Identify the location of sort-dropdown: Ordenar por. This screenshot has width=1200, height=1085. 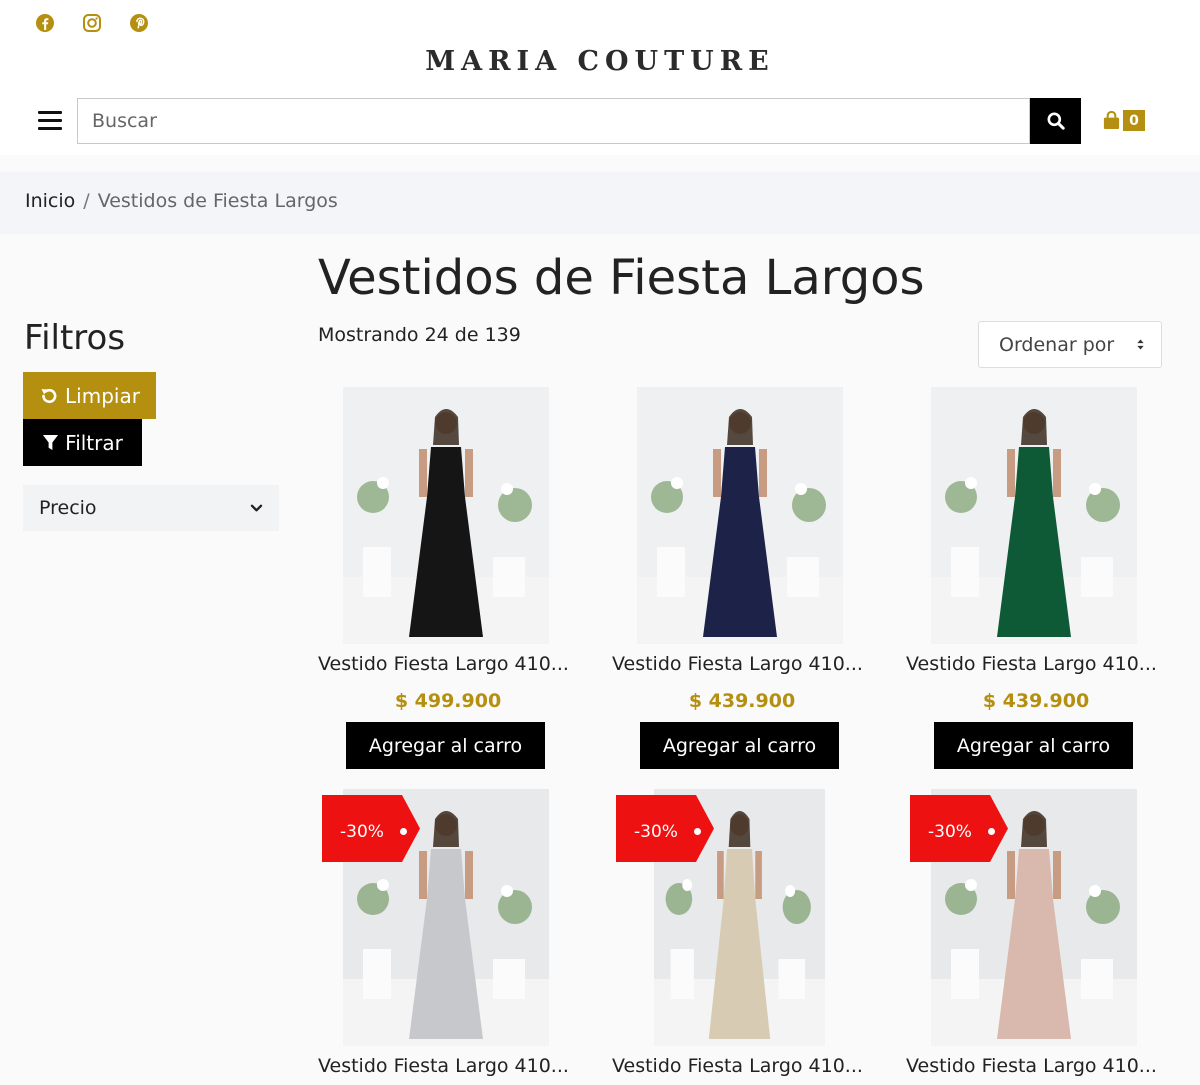
(1070, 344).